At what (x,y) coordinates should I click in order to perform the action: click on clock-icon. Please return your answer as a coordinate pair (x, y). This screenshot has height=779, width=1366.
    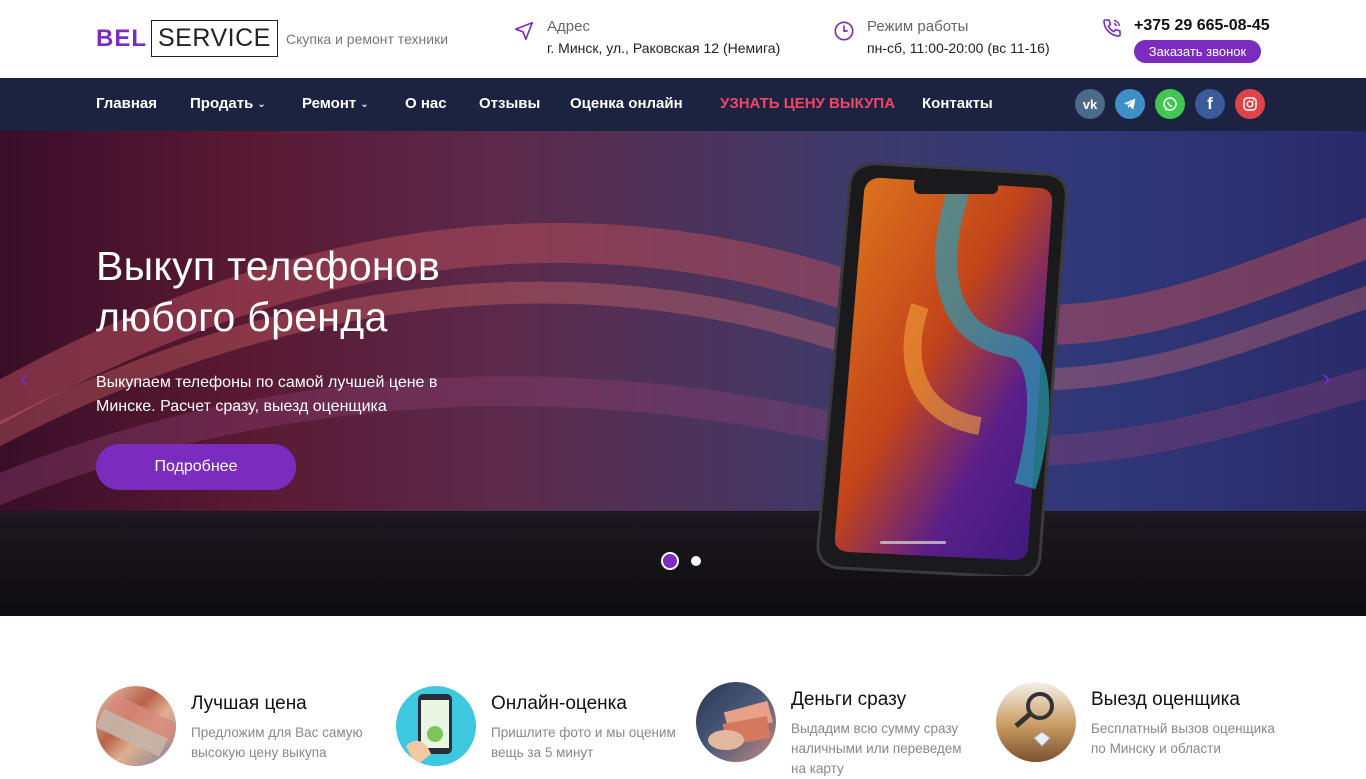
    Looking at the image, I should click on (844, 31).